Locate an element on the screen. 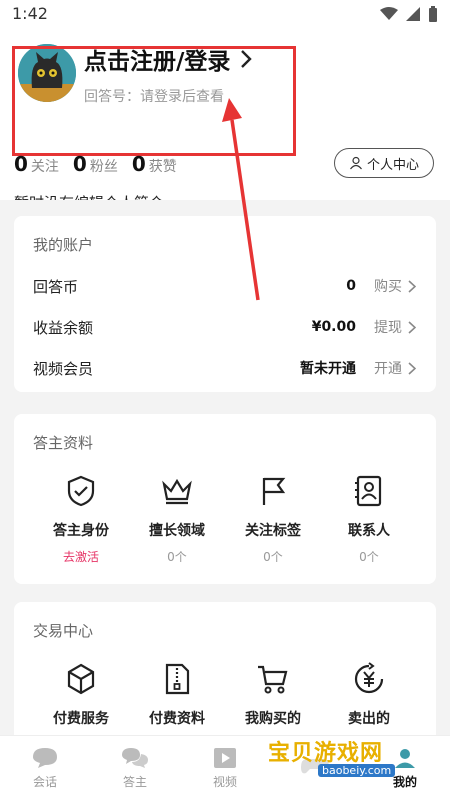 The height and width of the screenshot is (800, 450). account-row-balance: 收益余额 ¥0.00 提现 is located at coordinates (225, 327).